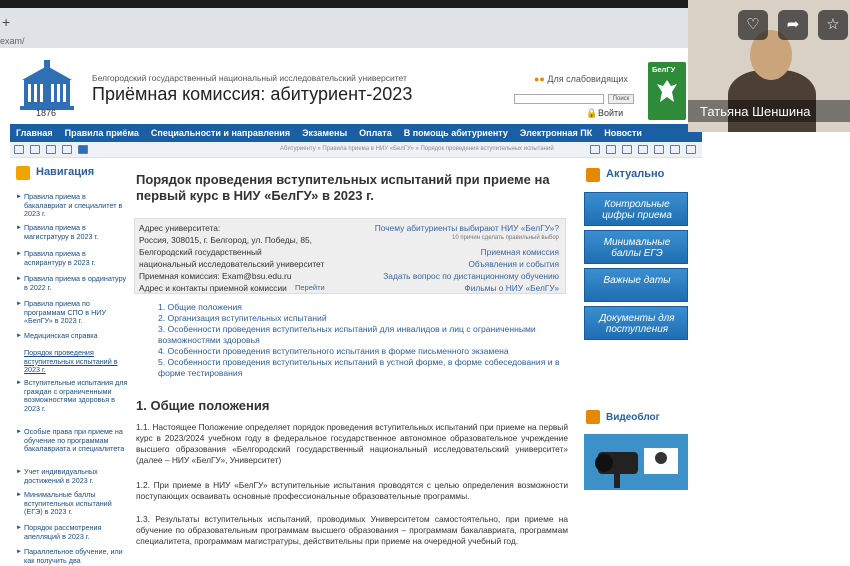  I want to click on menu-item-payment: Оплата, so click(375, 133).